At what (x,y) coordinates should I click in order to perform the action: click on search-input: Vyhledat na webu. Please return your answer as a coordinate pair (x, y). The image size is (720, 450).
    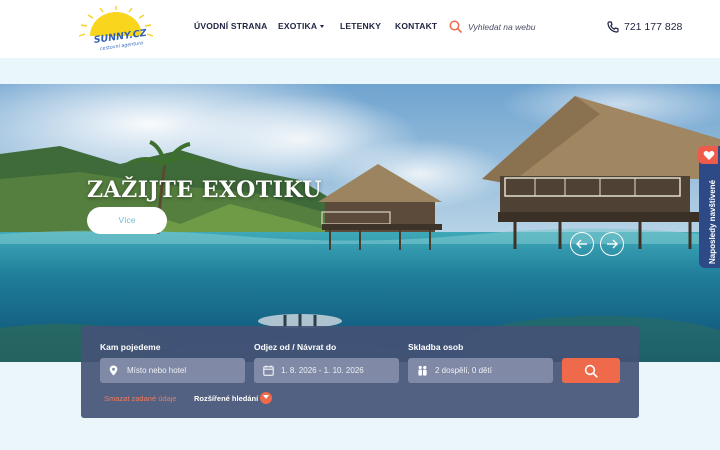
    Looking at the image, I should click on (501, 27).